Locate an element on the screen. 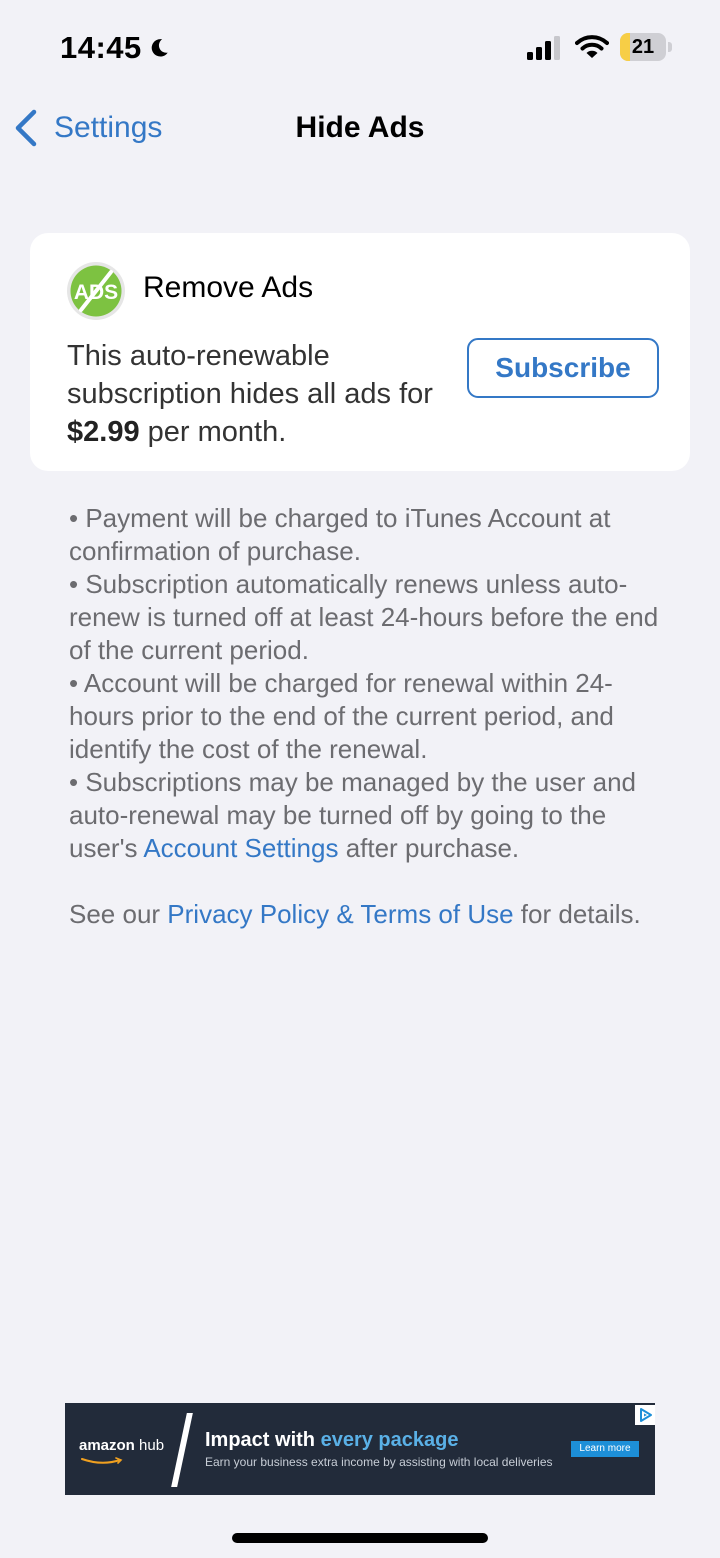  battery-icon: 21 is located at coordinates (646, 47).